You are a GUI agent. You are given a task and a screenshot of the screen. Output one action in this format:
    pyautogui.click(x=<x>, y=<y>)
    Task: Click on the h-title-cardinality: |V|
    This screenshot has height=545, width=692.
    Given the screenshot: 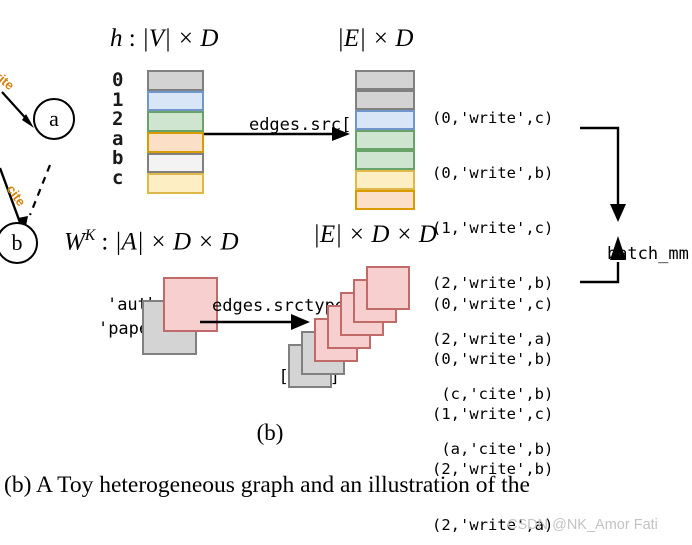 What is the action you would take?
    pyautogui.click(x=156, y=38)
    